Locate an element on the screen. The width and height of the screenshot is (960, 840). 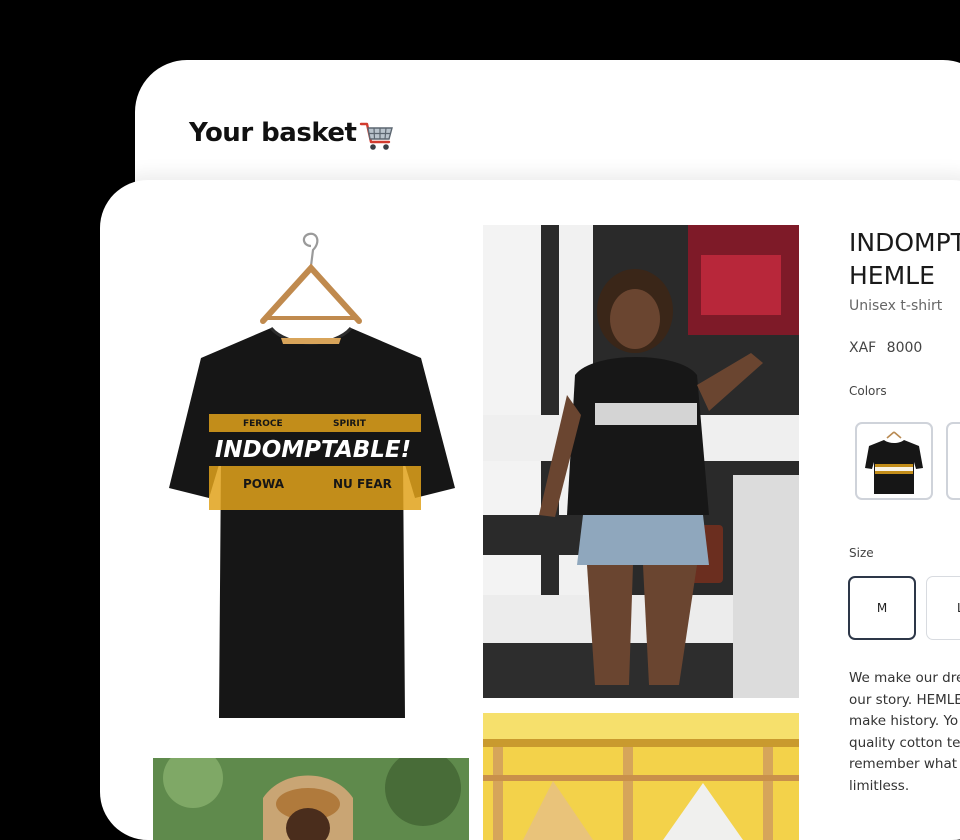
product-subtitle: Unisex t-shirt is located at coordinates (896, 306).